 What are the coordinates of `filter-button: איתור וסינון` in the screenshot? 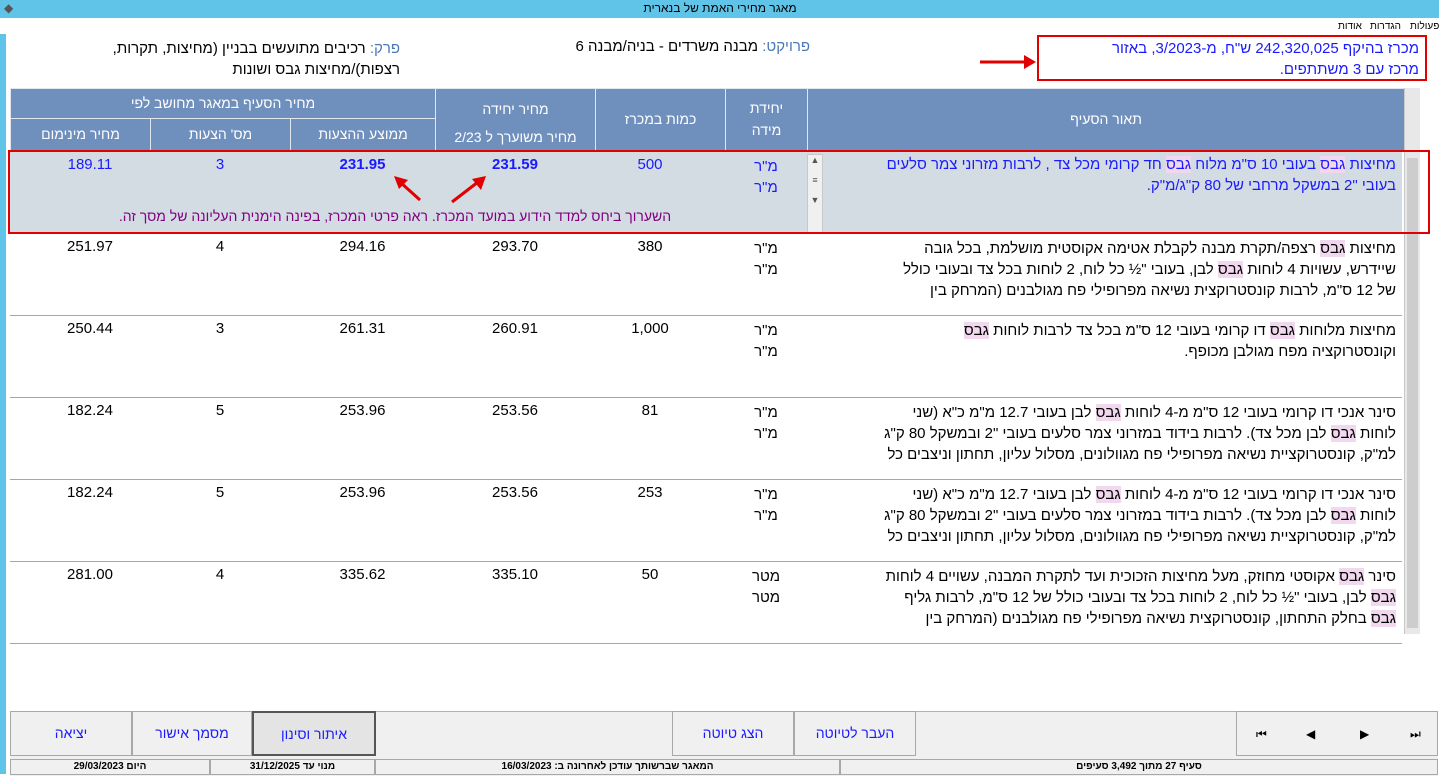 It's located at (314, 733).